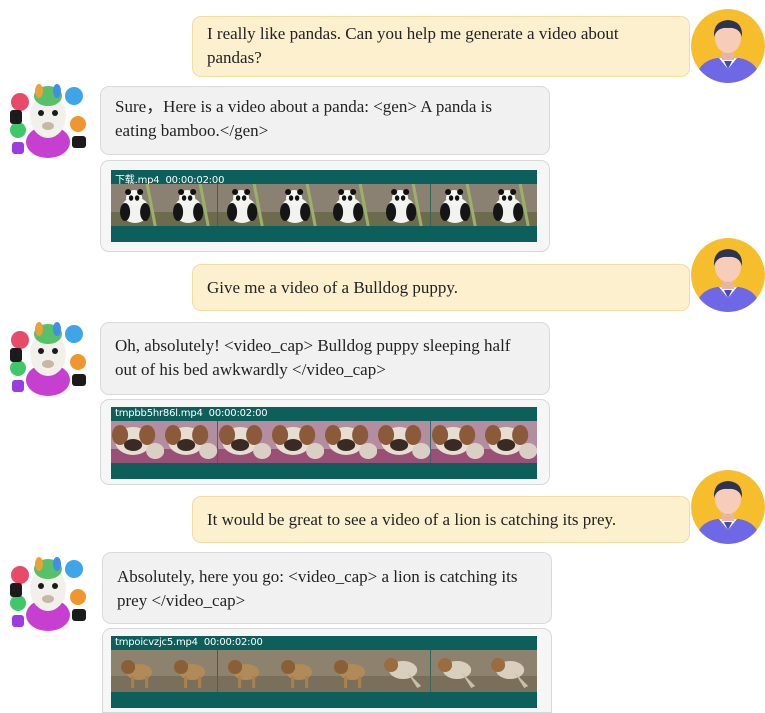 The image size is (765, 713). Describe the element at coordinates (156, 642) in the screenshot. I see `video-filename: tmpoicvzjc5.mp4` at that location.